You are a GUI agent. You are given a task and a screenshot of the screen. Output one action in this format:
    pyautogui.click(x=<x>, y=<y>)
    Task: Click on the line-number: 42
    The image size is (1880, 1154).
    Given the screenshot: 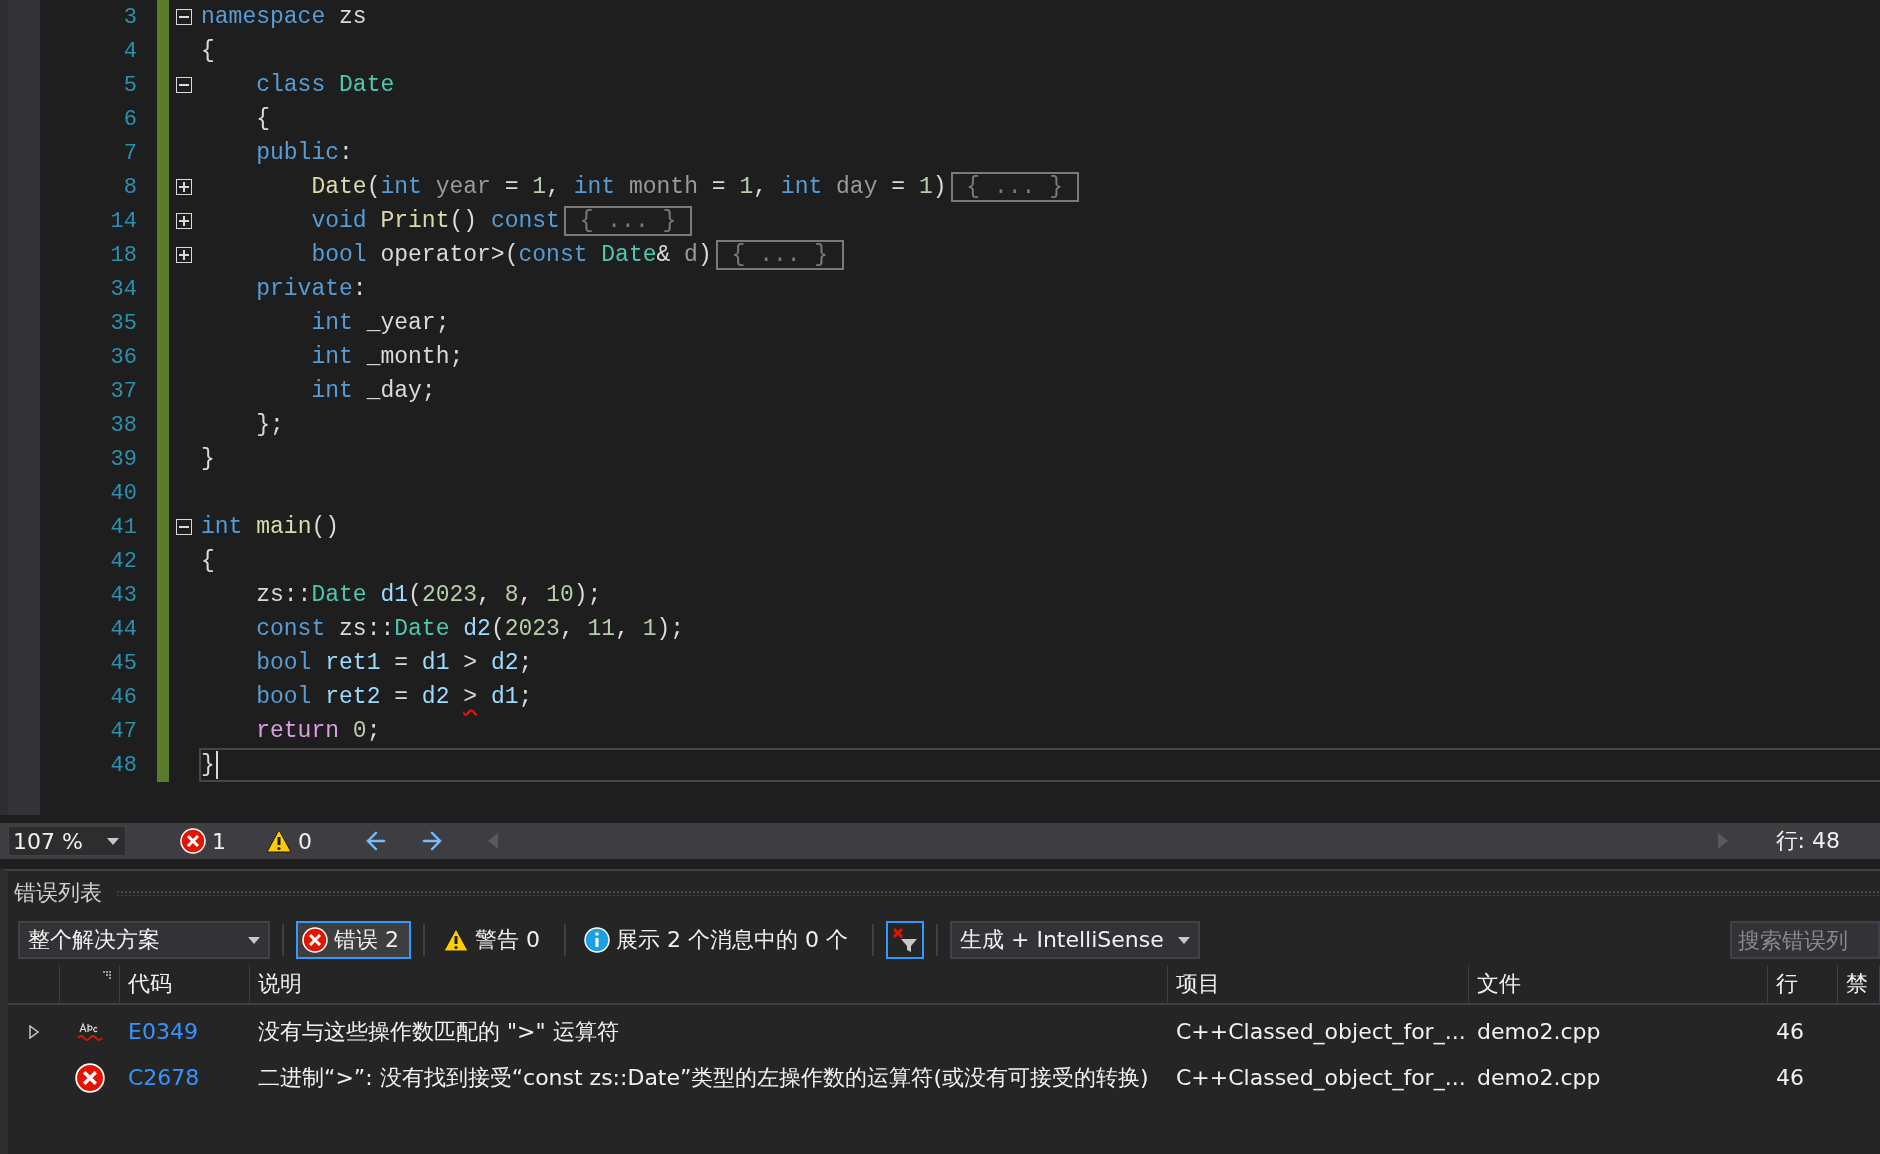 What is the action you would take?
    pyautogui.click(x=123, y=561)
    